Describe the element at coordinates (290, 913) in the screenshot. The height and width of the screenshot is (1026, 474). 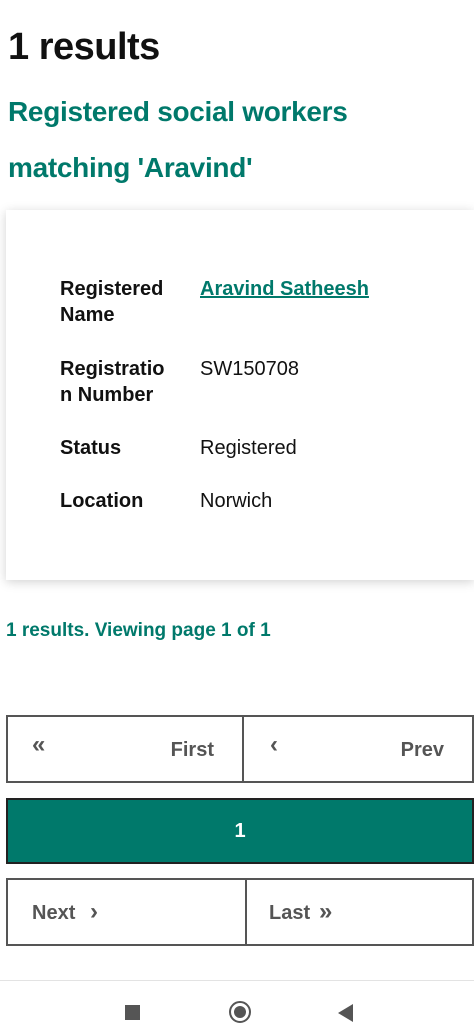
I see `last-label: Last` at that location.